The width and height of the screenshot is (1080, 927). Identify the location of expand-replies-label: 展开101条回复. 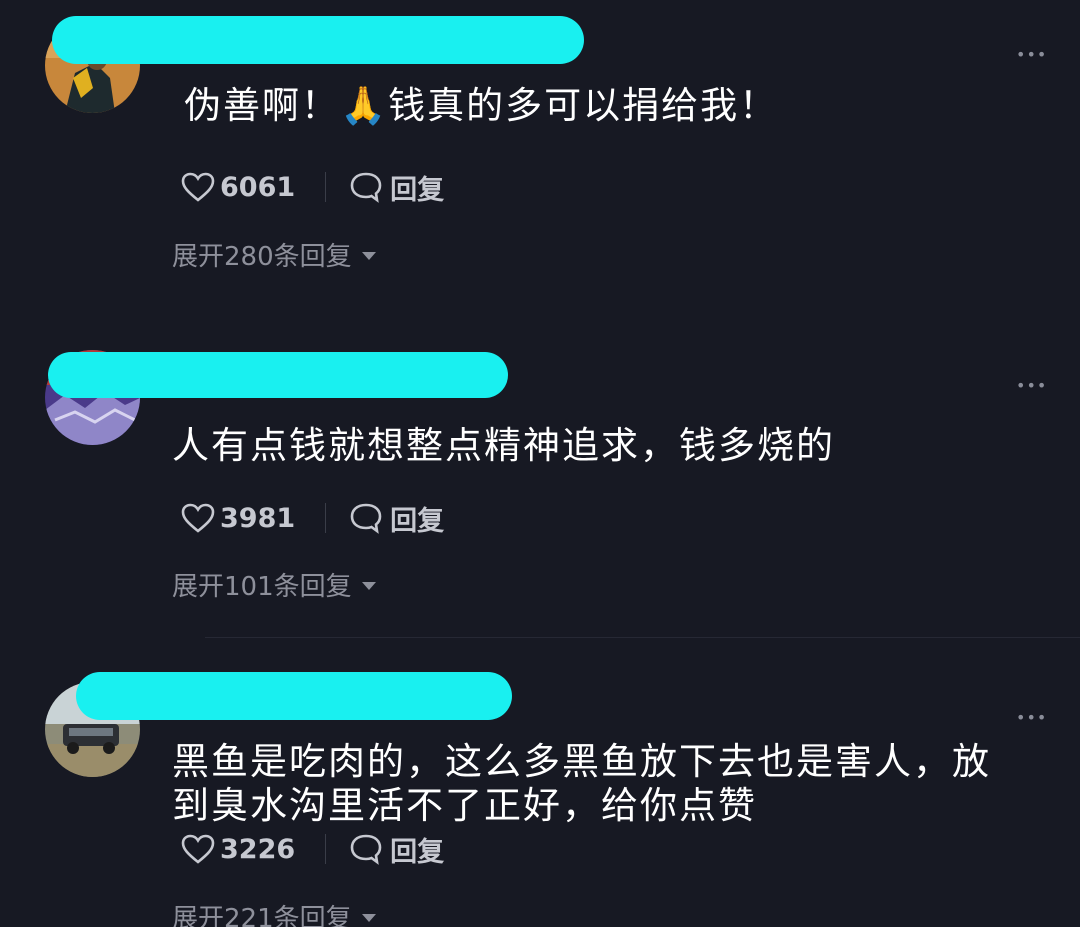
(262, 587).